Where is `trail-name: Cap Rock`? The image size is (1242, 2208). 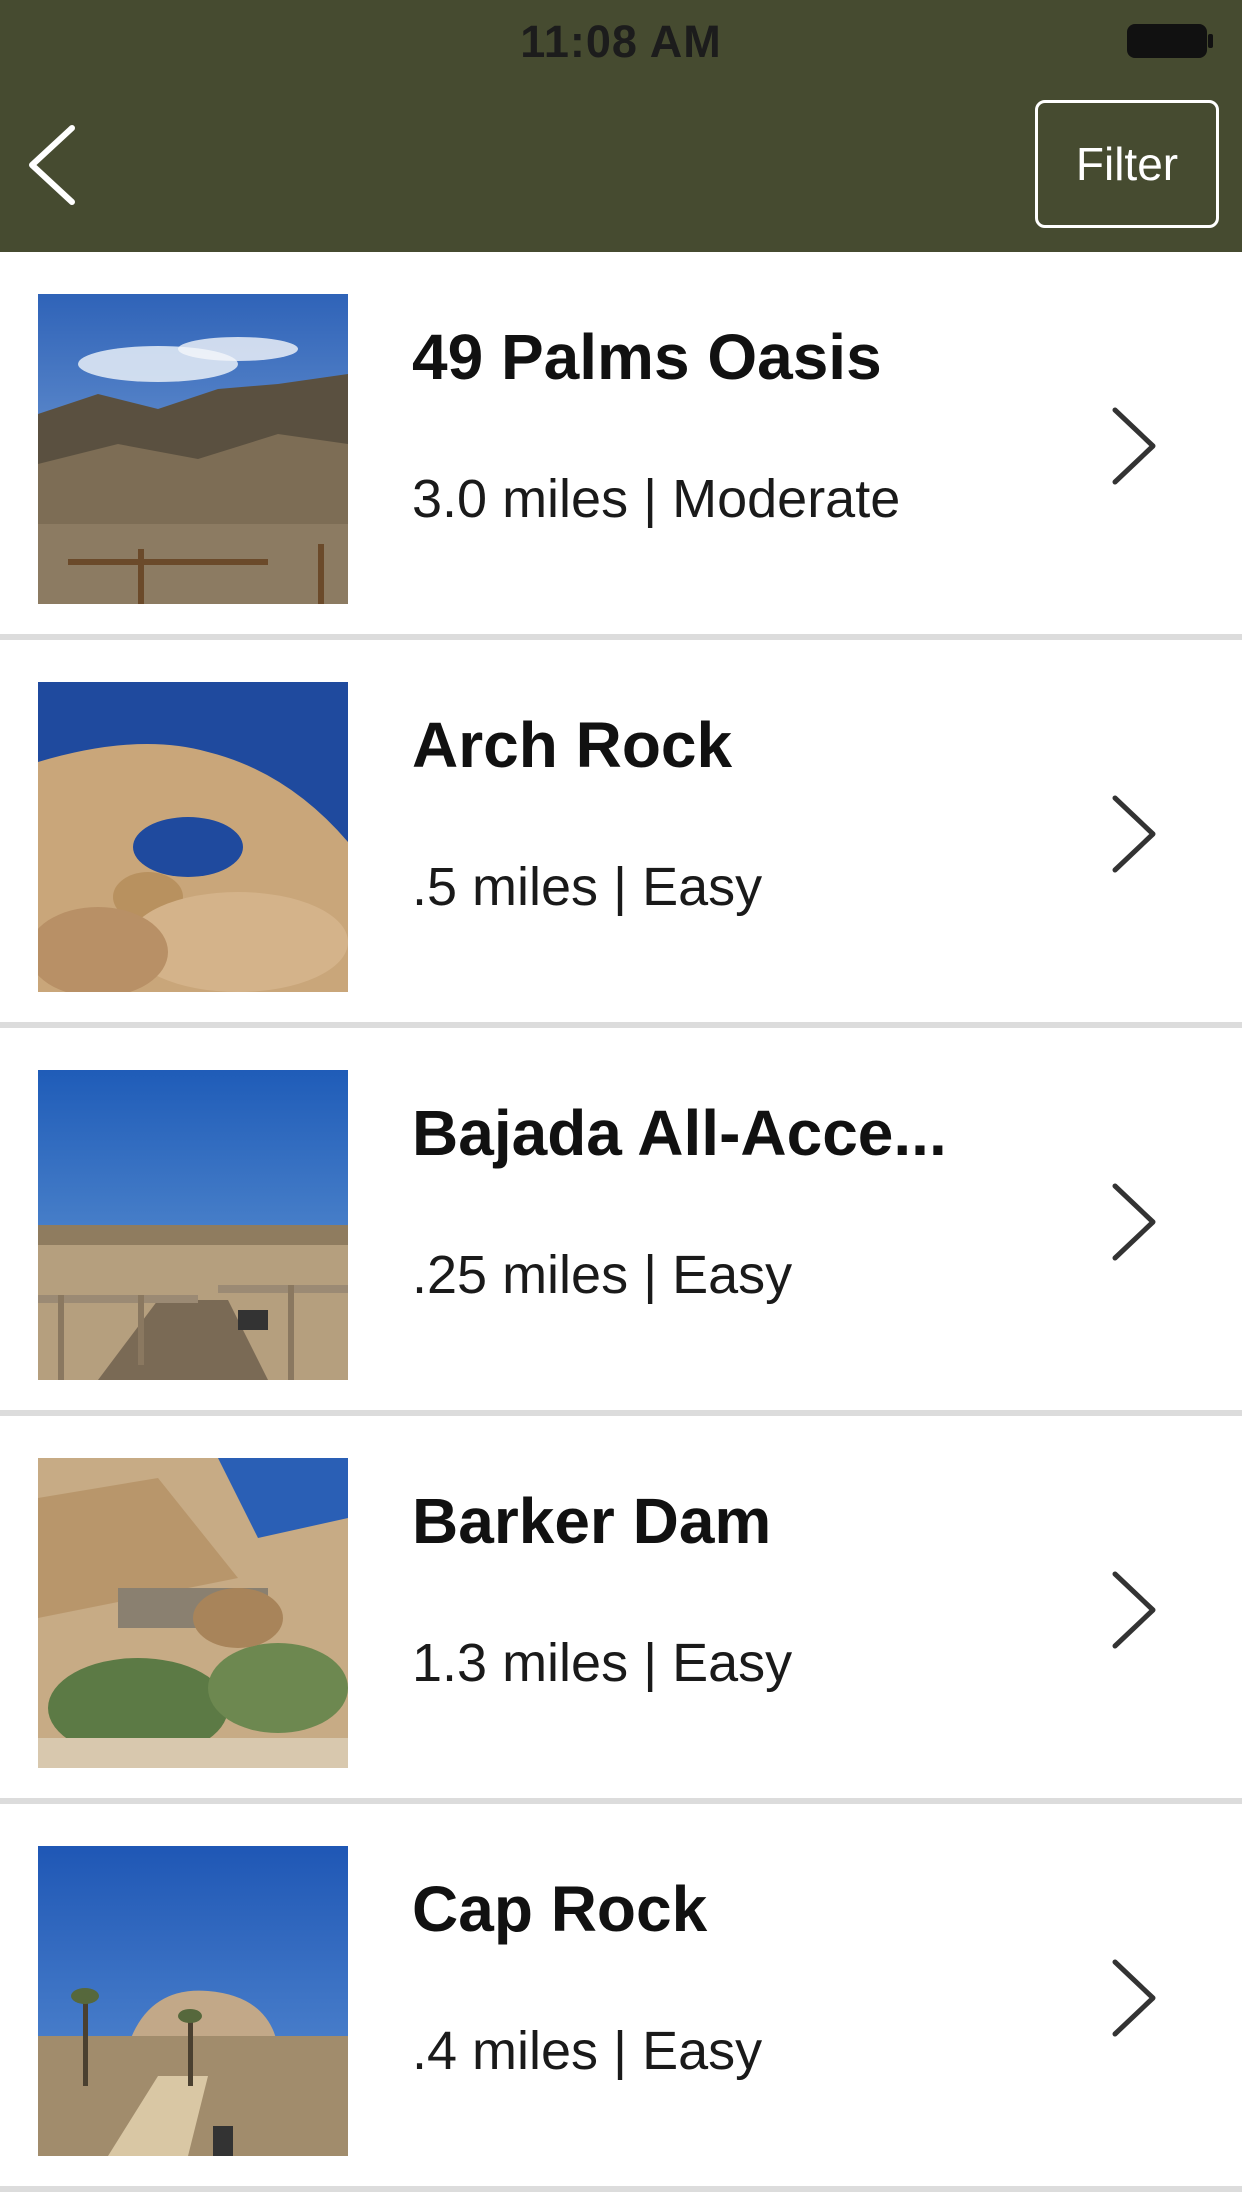 trail-name: Cap Rock is located at coordinates (560, 1909).